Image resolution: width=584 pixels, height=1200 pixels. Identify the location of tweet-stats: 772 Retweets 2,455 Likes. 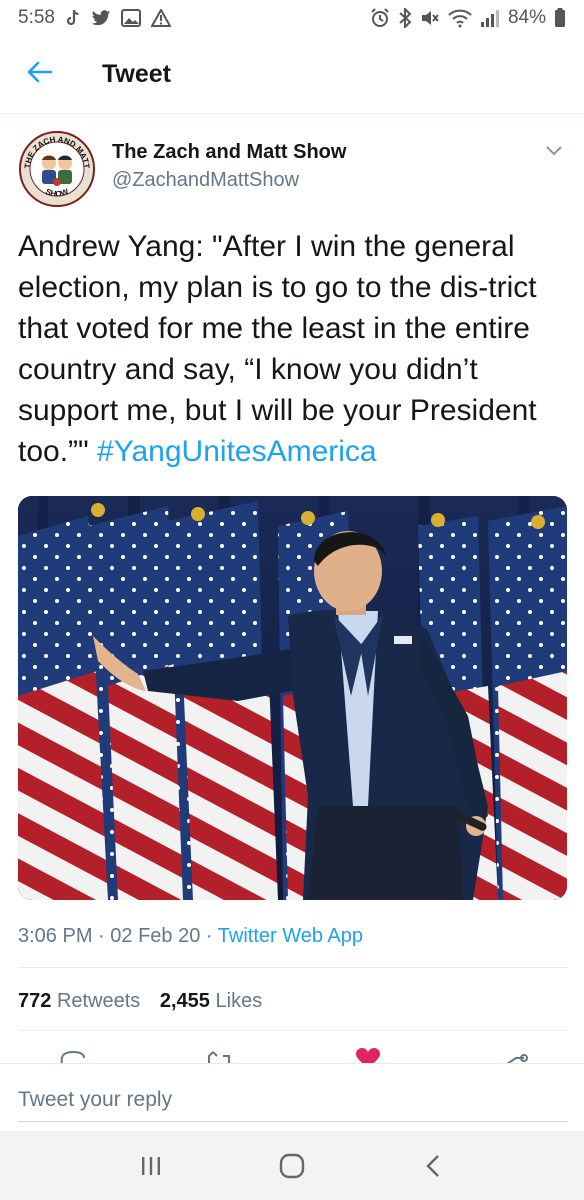
(293, 1001).